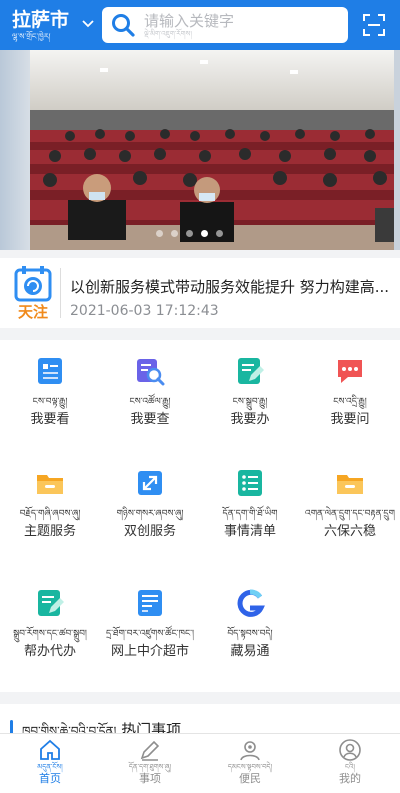 The width and height of the screenshot is (400, 793). Describe the element at coordinates (350, 384) in the screenshot. I see `service-item: ངས་འདྲི་རྒྱུ། 我要问` at that location.